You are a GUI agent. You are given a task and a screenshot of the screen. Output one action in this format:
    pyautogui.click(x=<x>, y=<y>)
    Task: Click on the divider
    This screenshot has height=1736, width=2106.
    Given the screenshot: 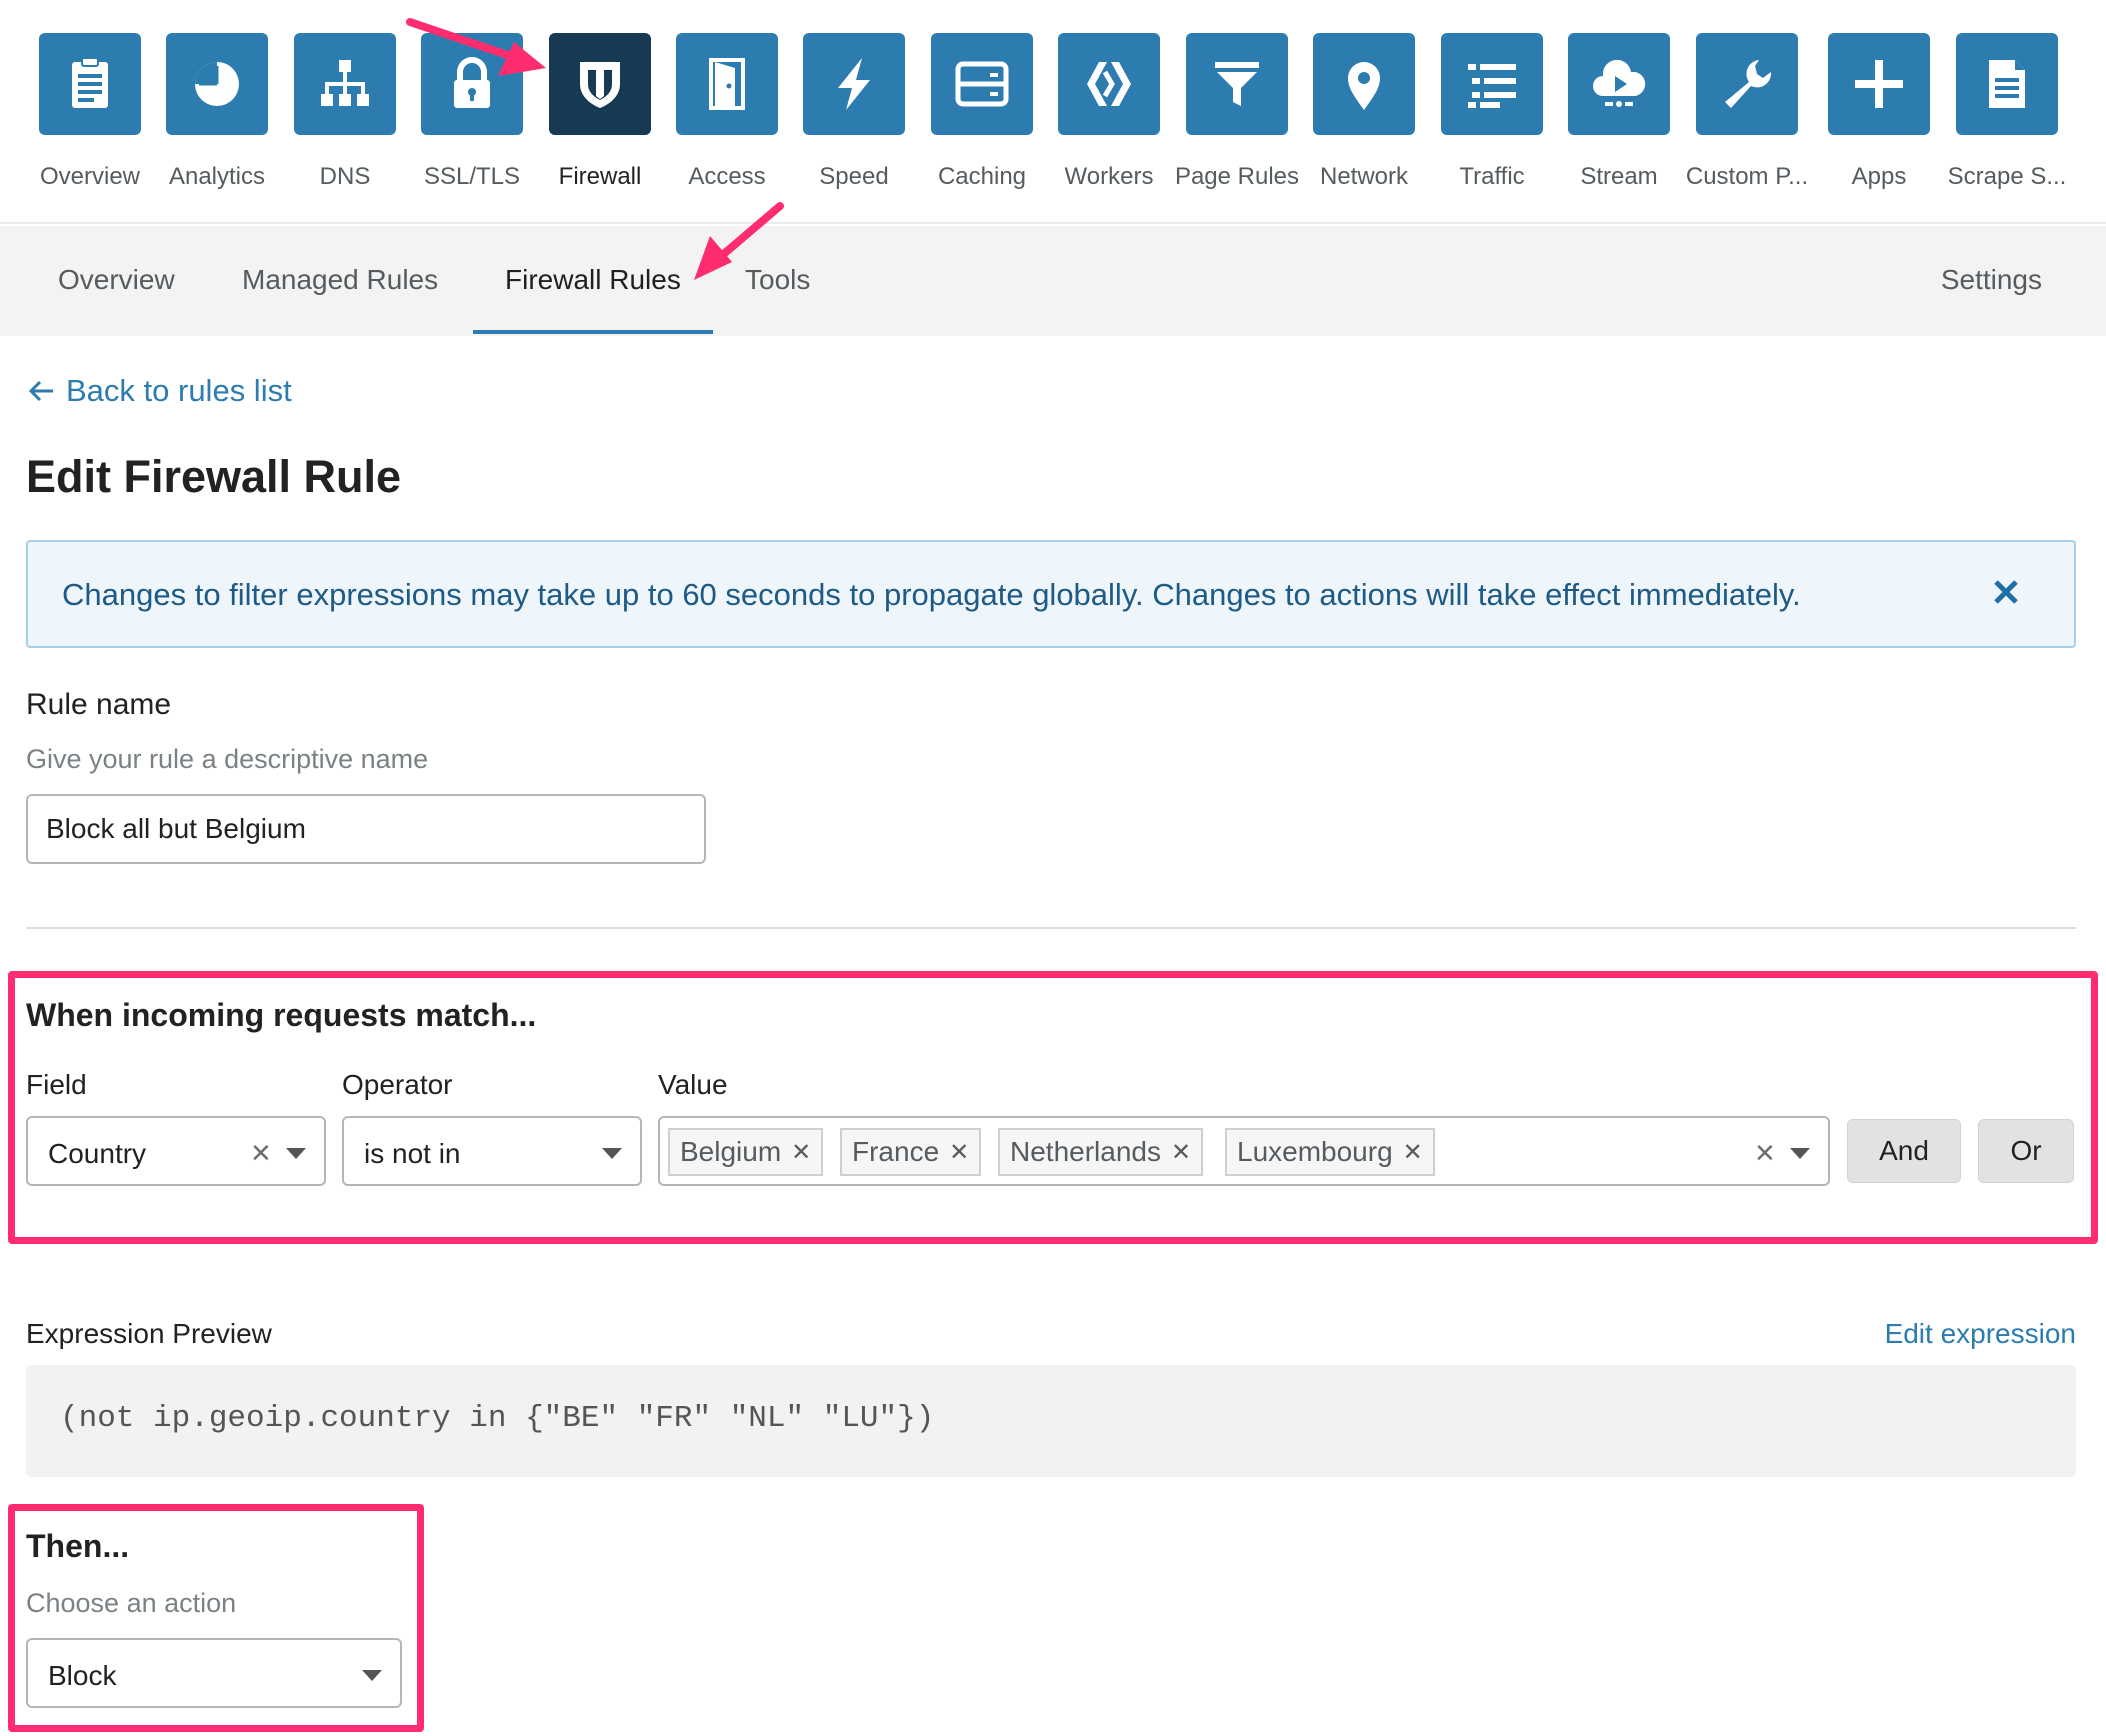 What is the action you would take?
    pyautogui.click(x=1051, y=928)
    